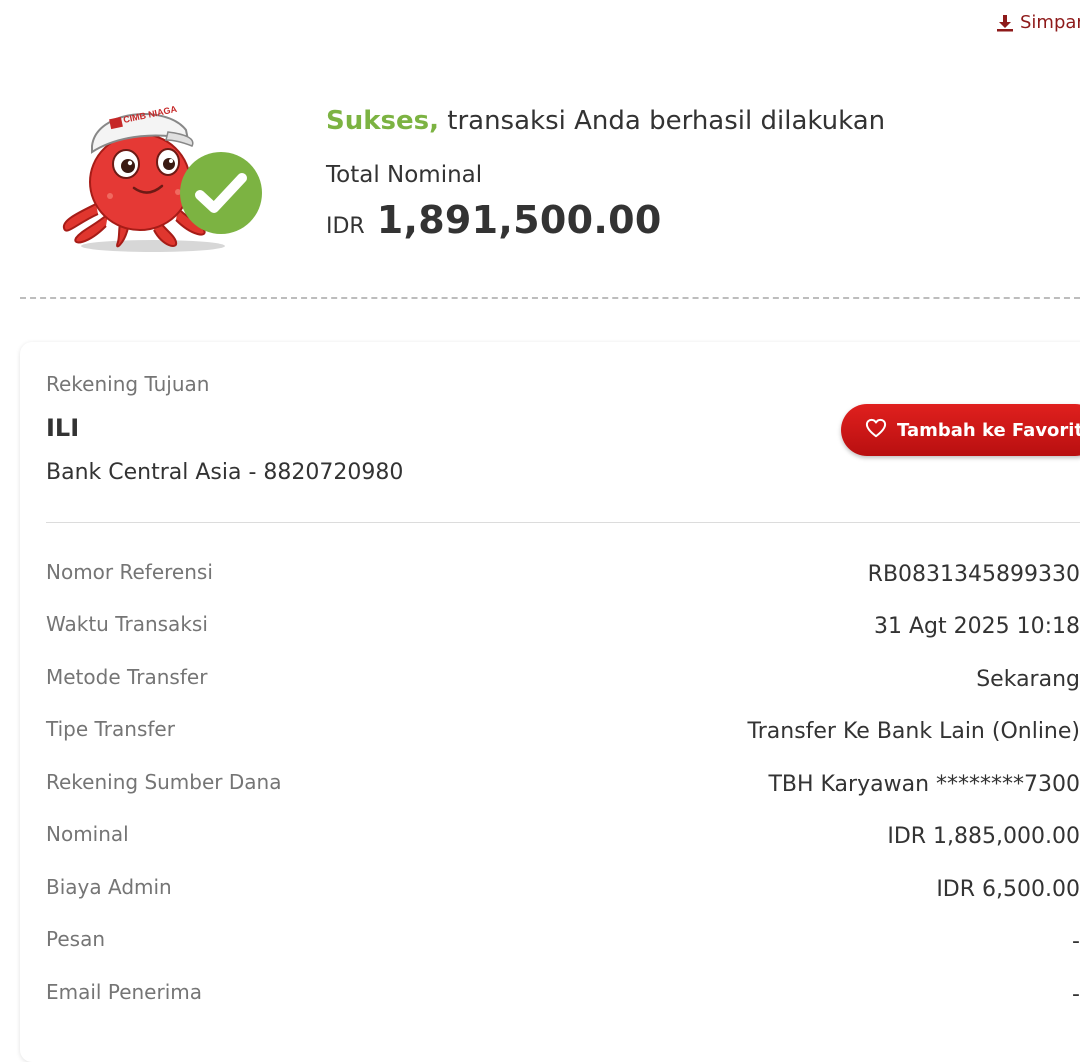  What do you see at coordinates (976, 626) in the screenshot?
I see `detail-value: 31 Agt 2025 10:18` at bounding box center [976, 626].